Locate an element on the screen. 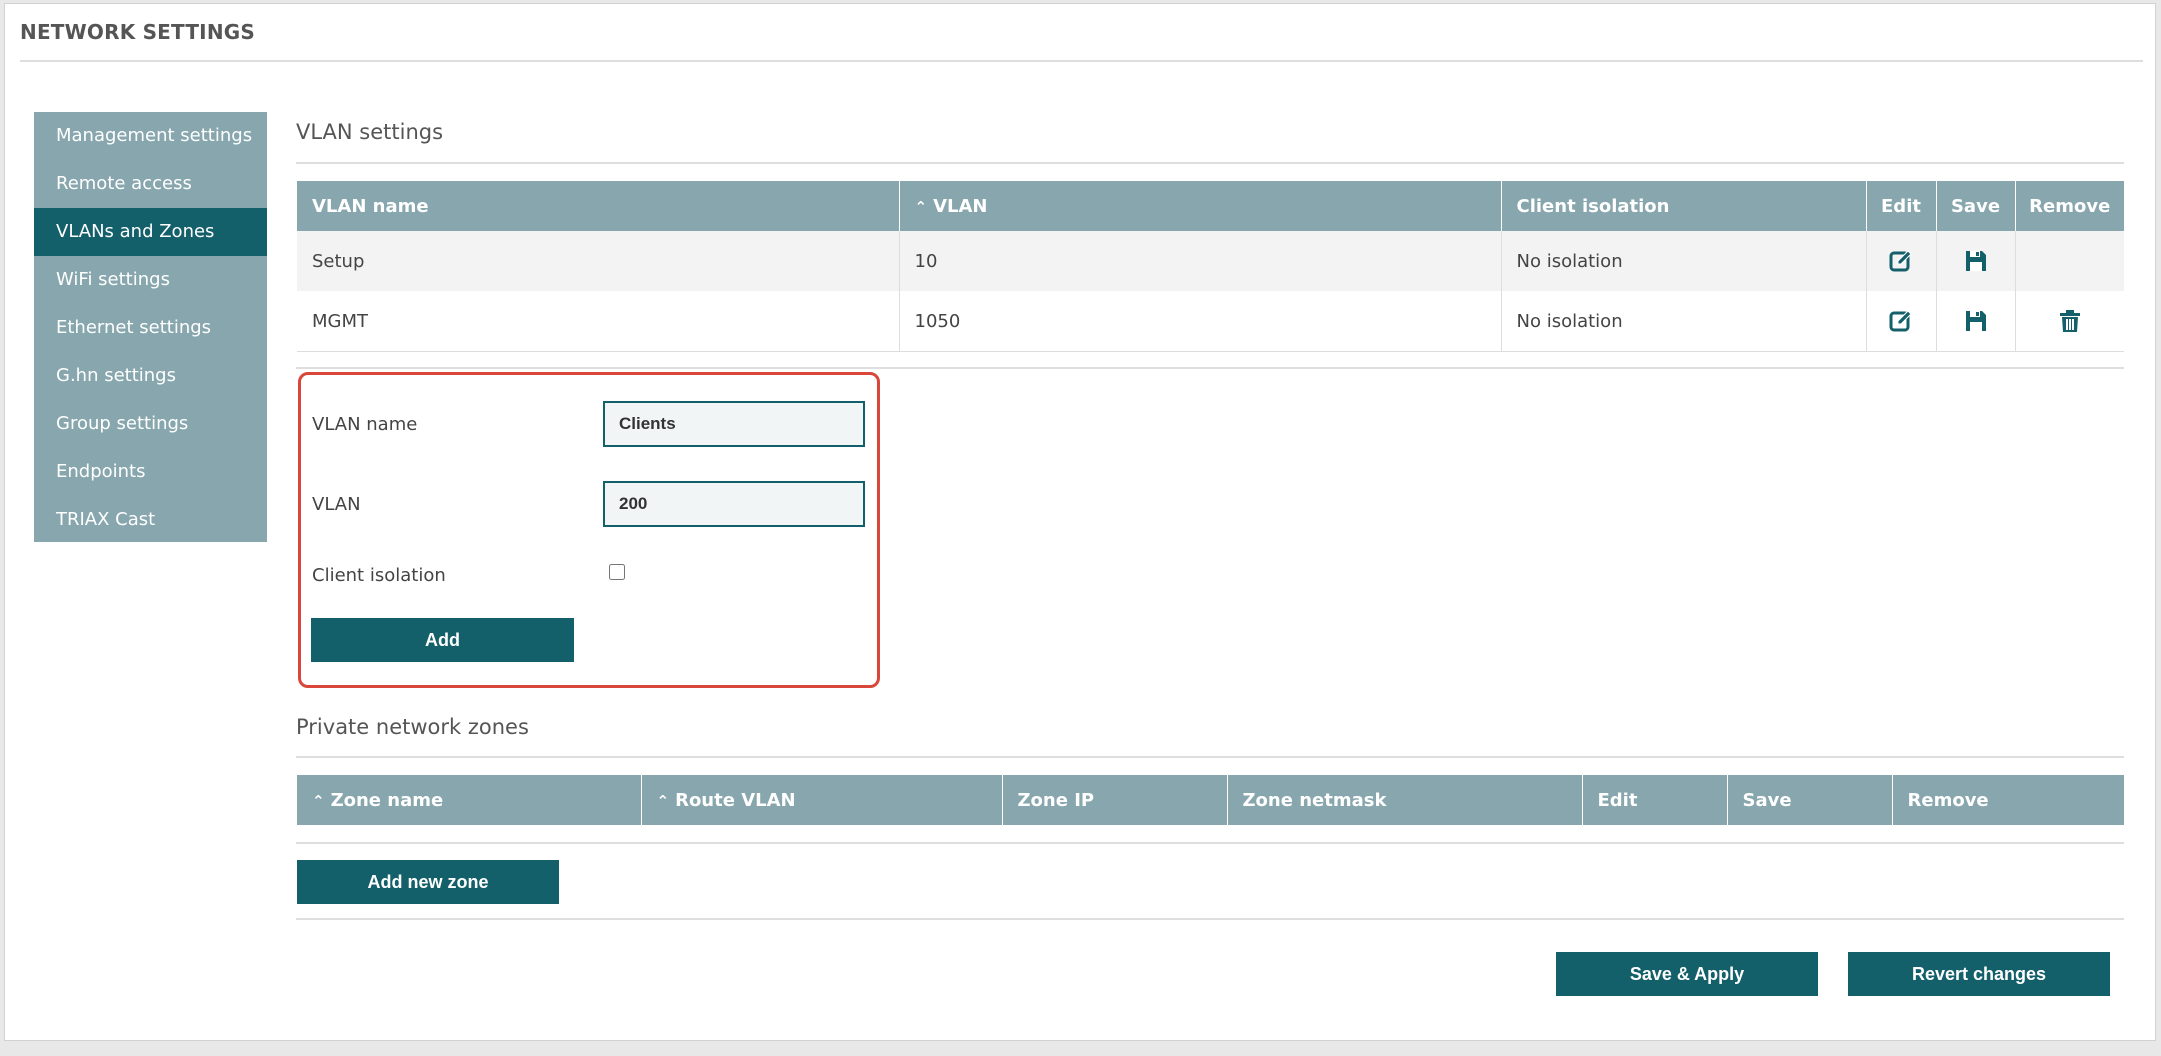 The width and height of the screenshot is (2161, 1056). sidebar-item-endpoints: Endpoints is located at coordinates (150, 472).